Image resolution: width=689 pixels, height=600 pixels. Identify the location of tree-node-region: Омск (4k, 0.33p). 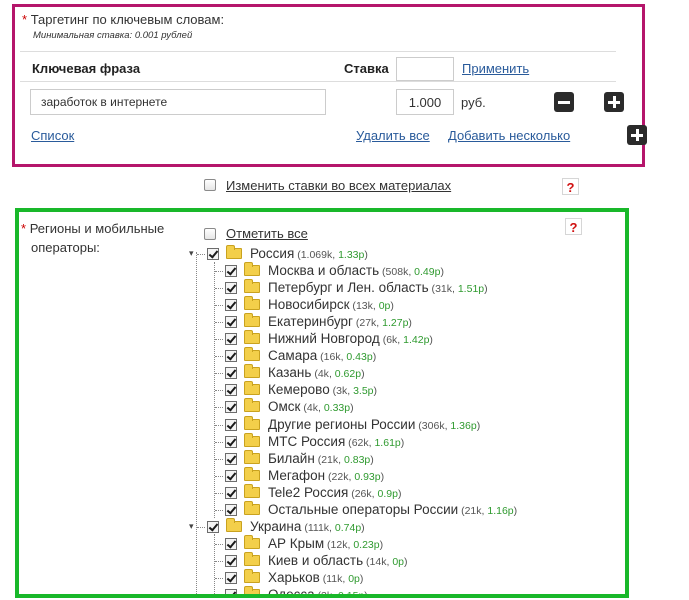
(289, 406).